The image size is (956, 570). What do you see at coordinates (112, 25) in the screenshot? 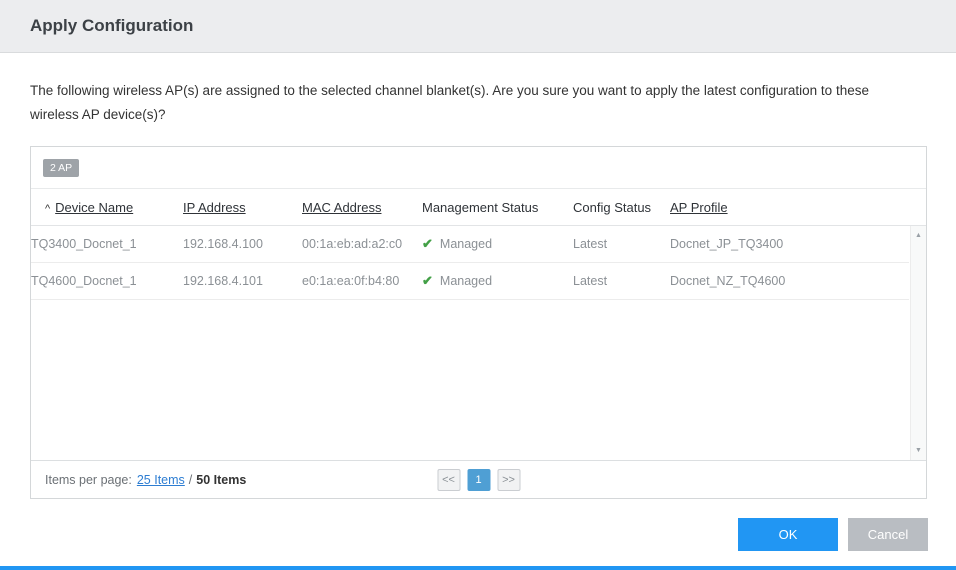
I see `dialog-title: Apply Configuration` at bounding box center [112, 25].